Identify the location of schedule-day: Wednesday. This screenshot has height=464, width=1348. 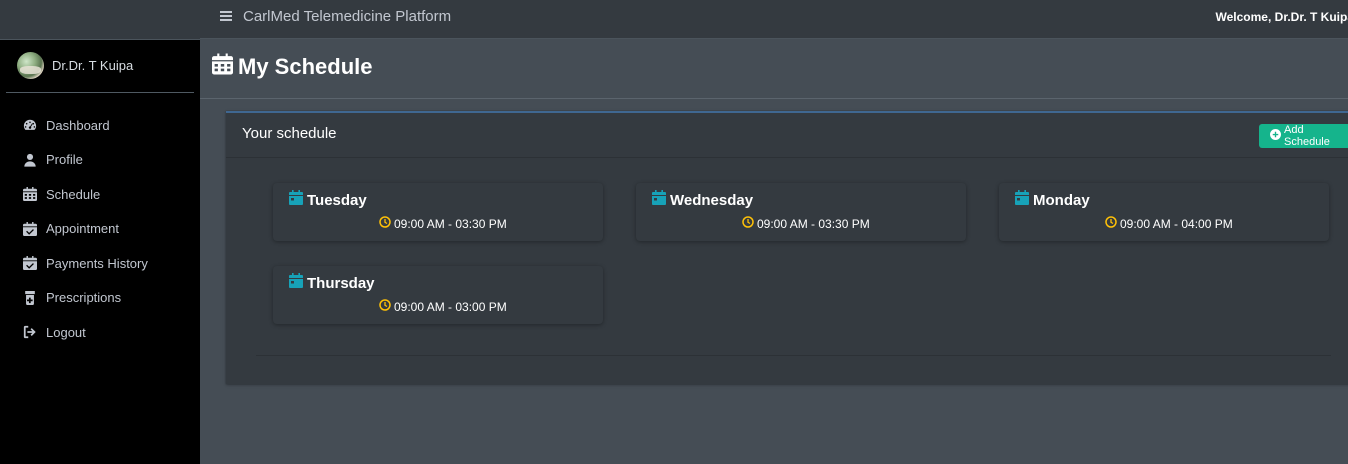
(712, 200).